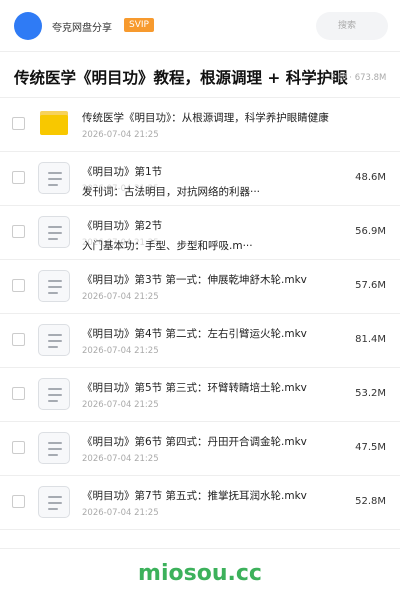  What do you see at coordinates (370, 393) in the screenshot?
I see `item-size: 53.2M` at bounding box center [370, 393].